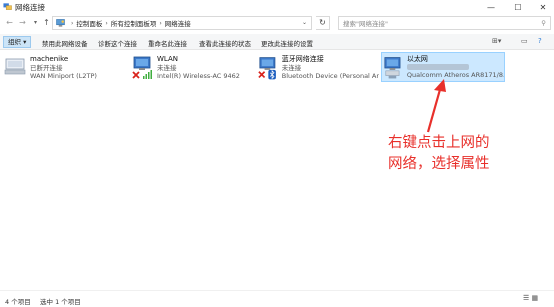 This screenshot has width=554, height=307. Describe the element at coordinates (7, 6) in the screenshot. I see `network-connections-icon` at that location.